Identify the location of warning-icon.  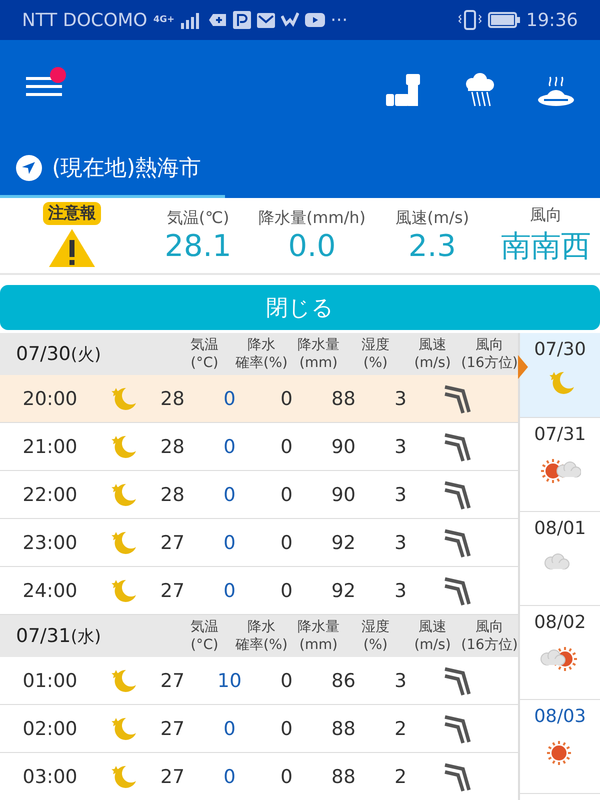
(72, 248).